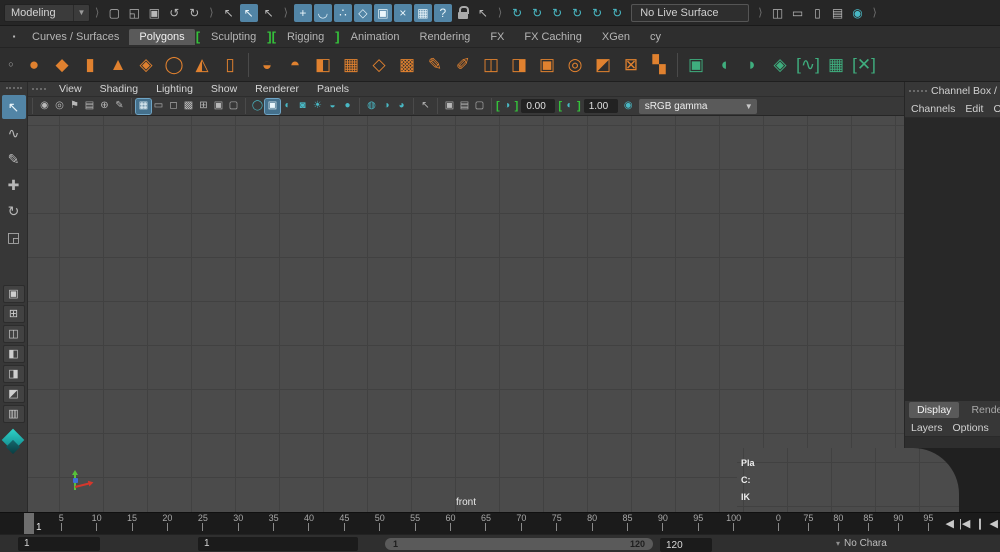 The height and width of the screenshot is (552, 1000). Describe the element at coordinates (188, 106) in the screenshot. I see `gate-mask-icon: ▩` at that location.